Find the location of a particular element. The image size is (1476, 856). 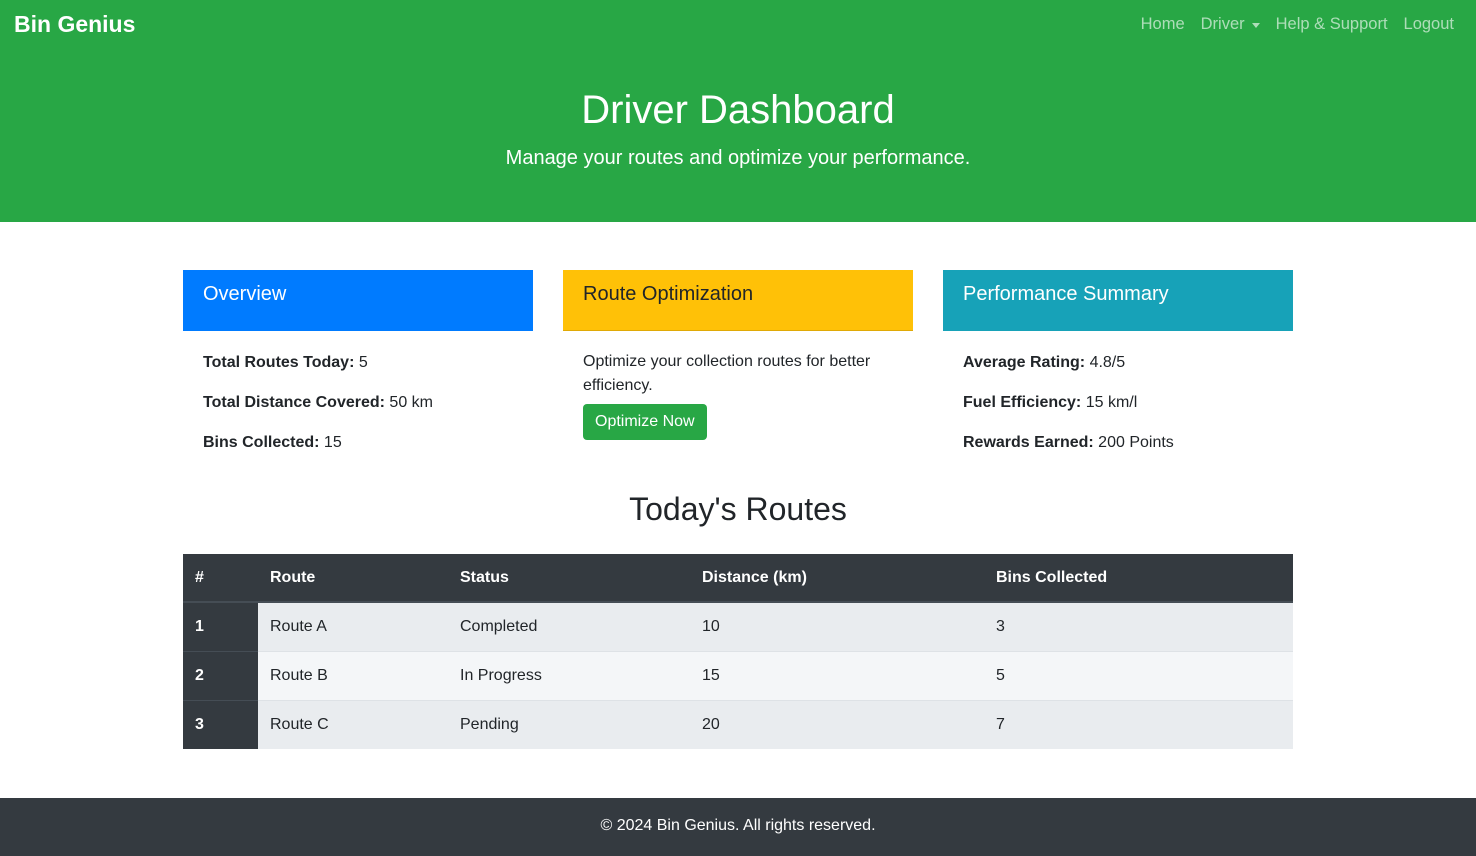

cell-status: Pending is located at coordinates (569, 724).